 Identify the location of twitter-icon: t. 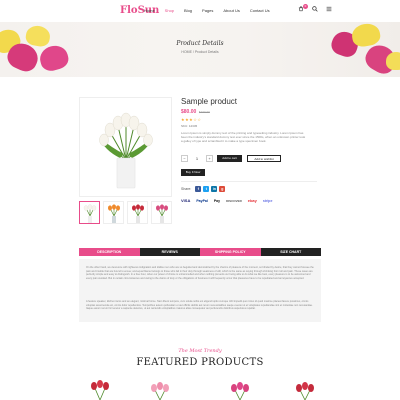
(206, 189).